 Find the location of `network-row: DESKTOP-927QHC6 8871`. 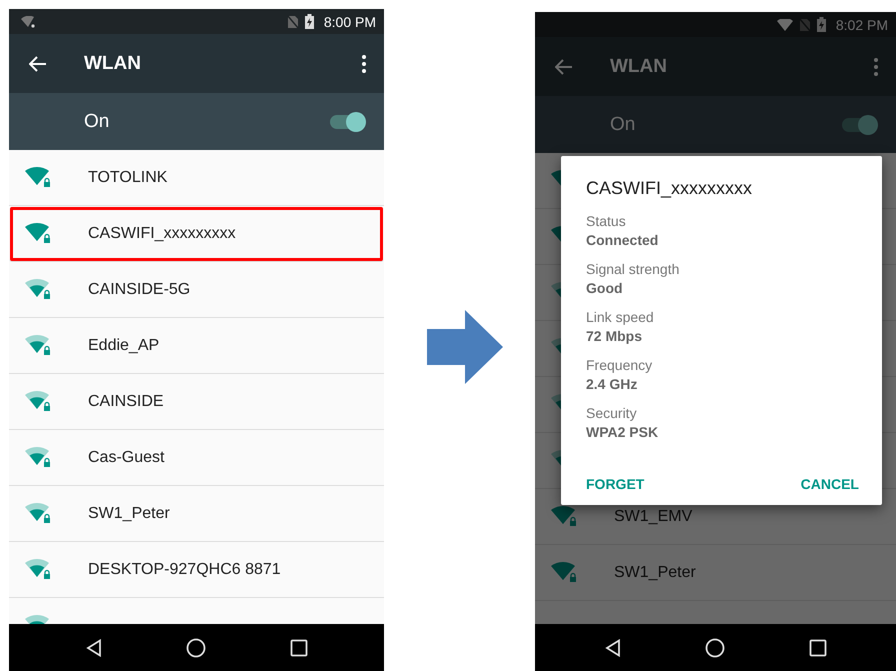

network-row: DESKTOP-927QHC6 8871 is located at coordinates (196, 570).